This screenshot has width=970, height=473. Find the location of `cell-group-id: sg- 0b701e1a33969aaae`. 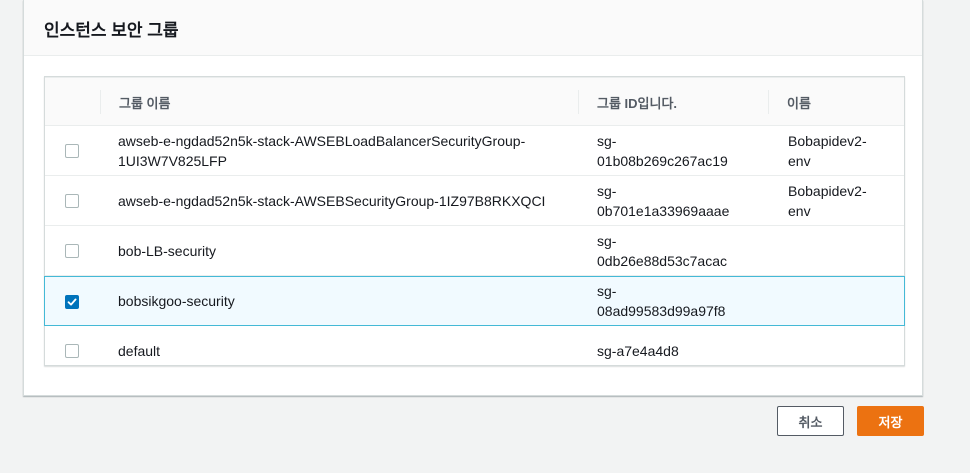

cell-group-id: sg- 0b701e1a33969aaae is located at coordinates (682, 200).